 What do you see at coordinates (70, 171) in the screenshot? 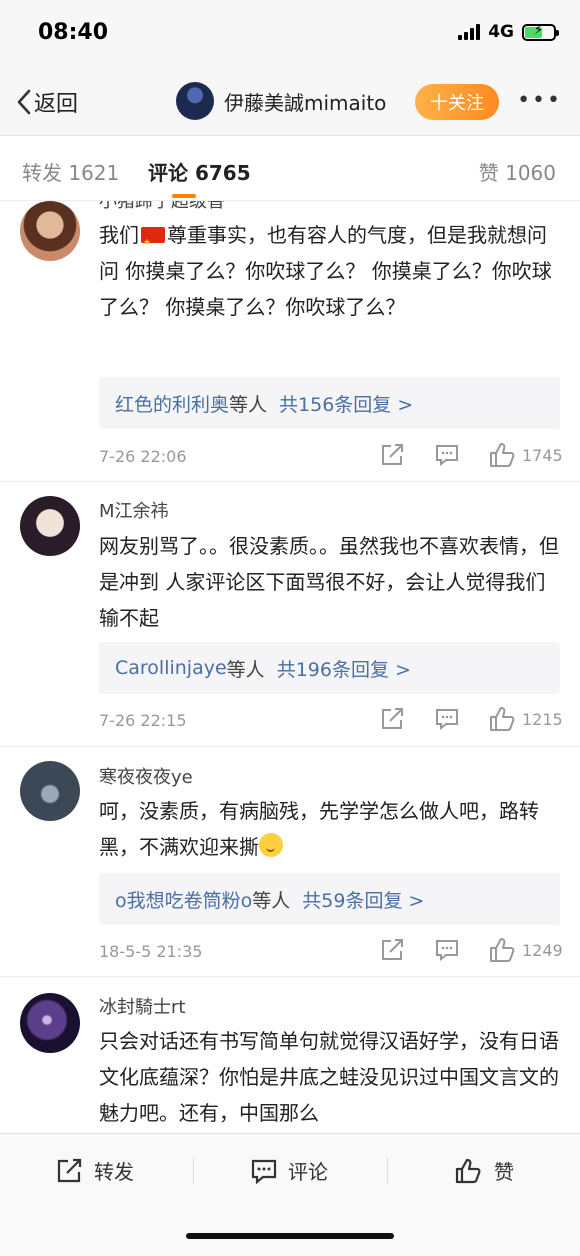
I see `tab-reposts: 转发 1621` at bounding box center [70, 171].